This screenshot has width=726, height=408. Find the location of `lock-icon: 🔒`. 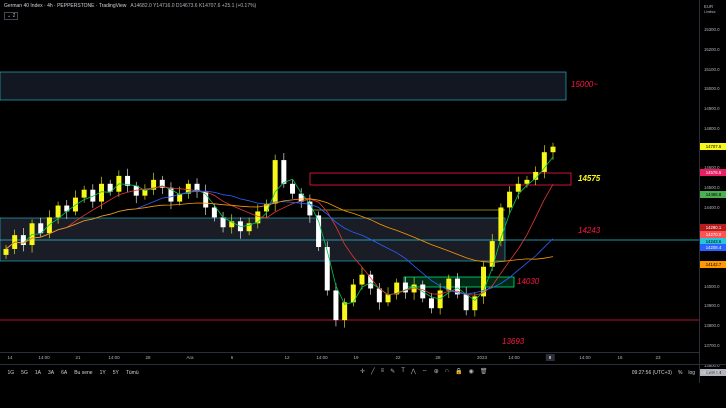

lock-icon: 🔒 is located at coordinates (458, 371).